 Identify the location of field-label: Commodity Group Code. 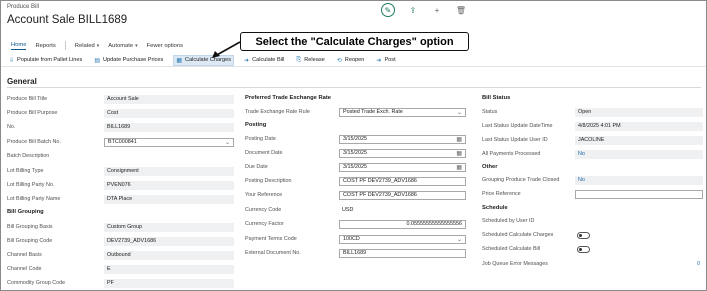
(36, 283).